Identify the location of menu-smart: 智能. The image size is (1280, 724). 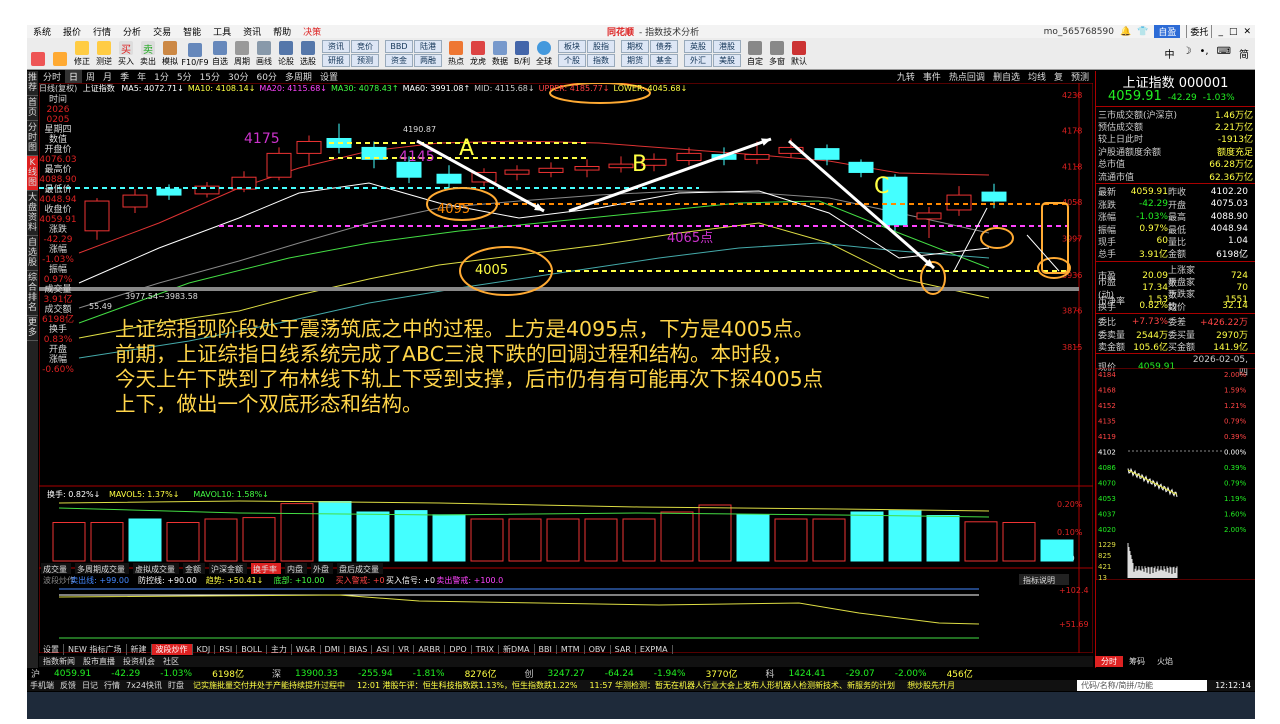
(192, 31).